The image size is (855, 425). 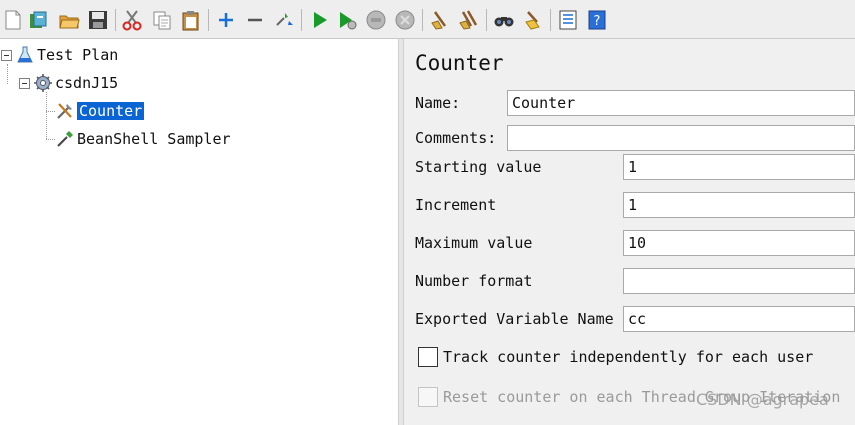 What do you see at coordinates (438, 103) in the screenshot?
I see `name-label: Name:` at bounding box center [438, 103].